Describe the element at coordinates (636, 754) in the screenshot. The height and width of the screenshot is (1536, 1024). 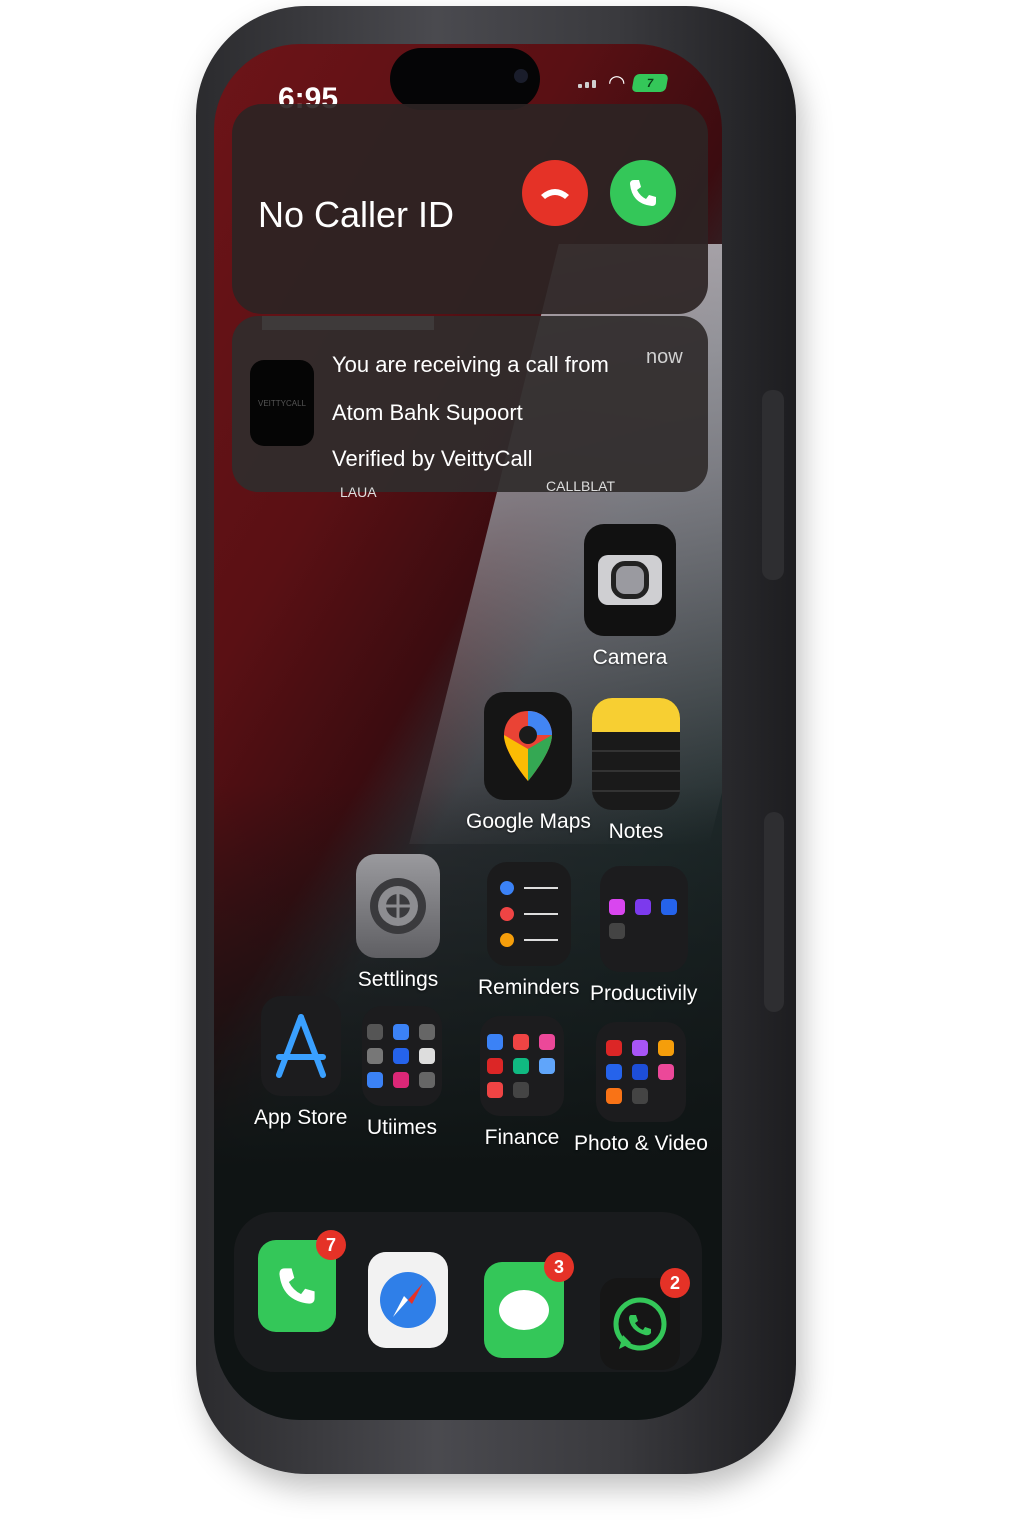
I see `notes-icon` at that location.